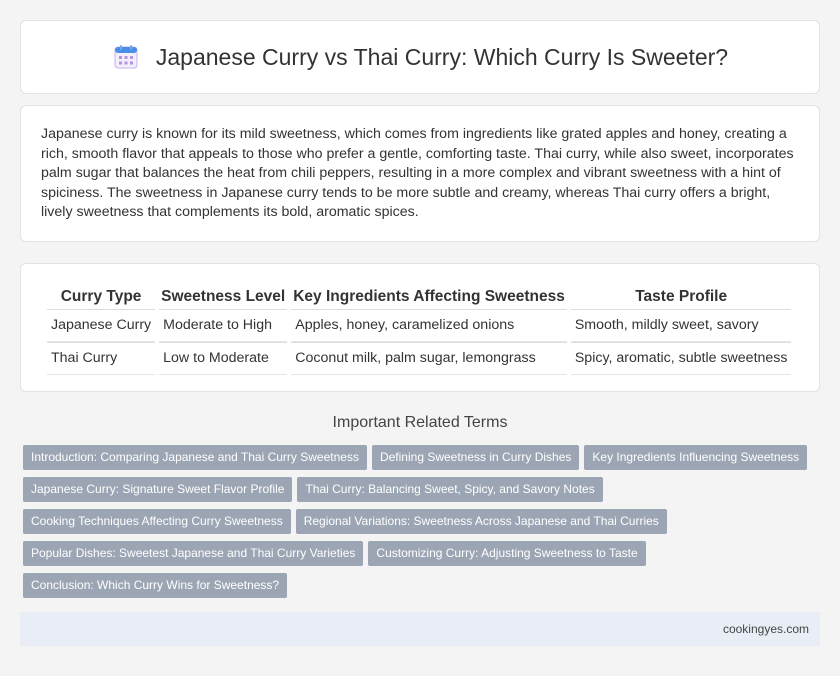  What do you see at coordinates (696, 457) in the screenshot?
I see `related-term-link: Key Ingredients Influencing Sweetness` at bounding box center [696, 457].